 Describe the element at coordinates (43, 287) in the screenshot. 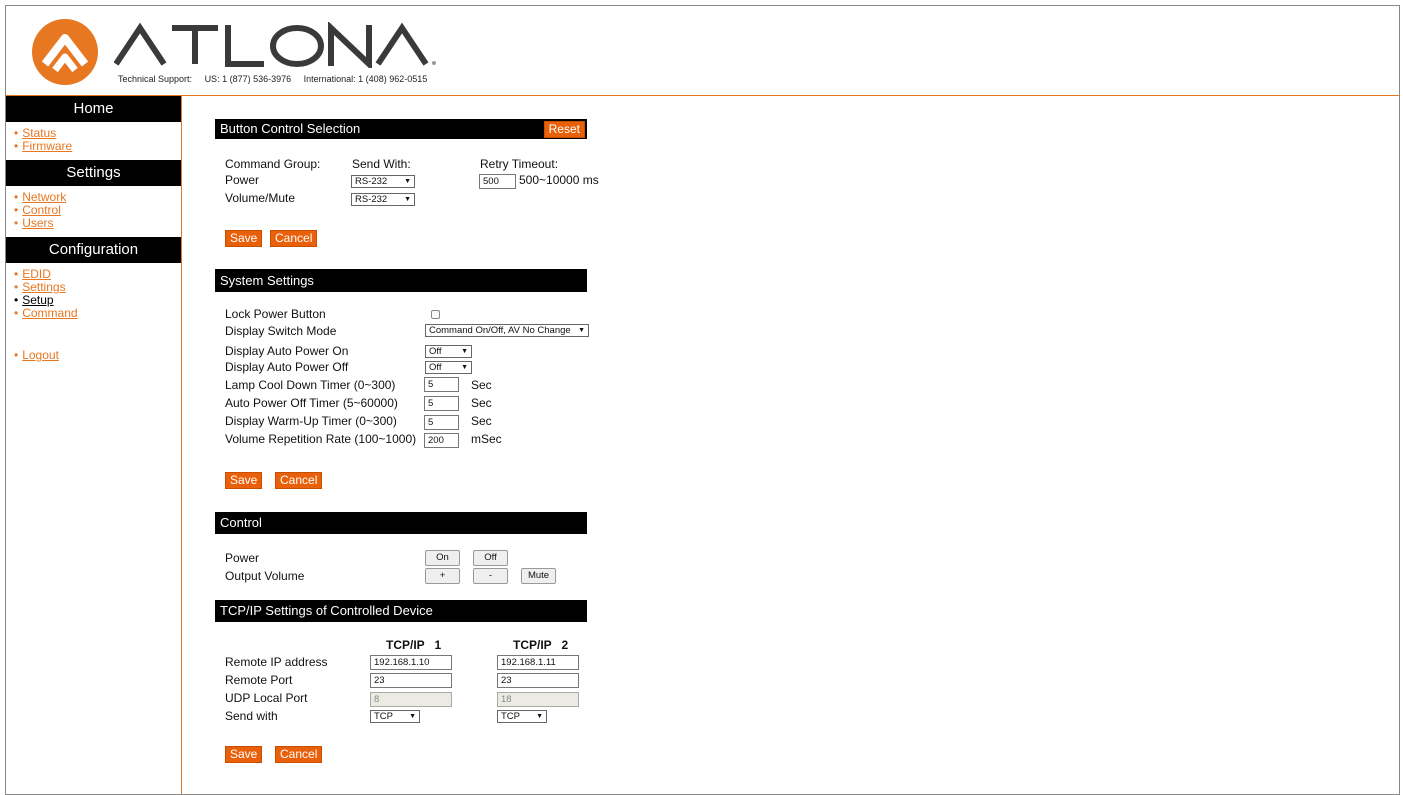

I see `nav-link-config-settings: Settings` at that location.